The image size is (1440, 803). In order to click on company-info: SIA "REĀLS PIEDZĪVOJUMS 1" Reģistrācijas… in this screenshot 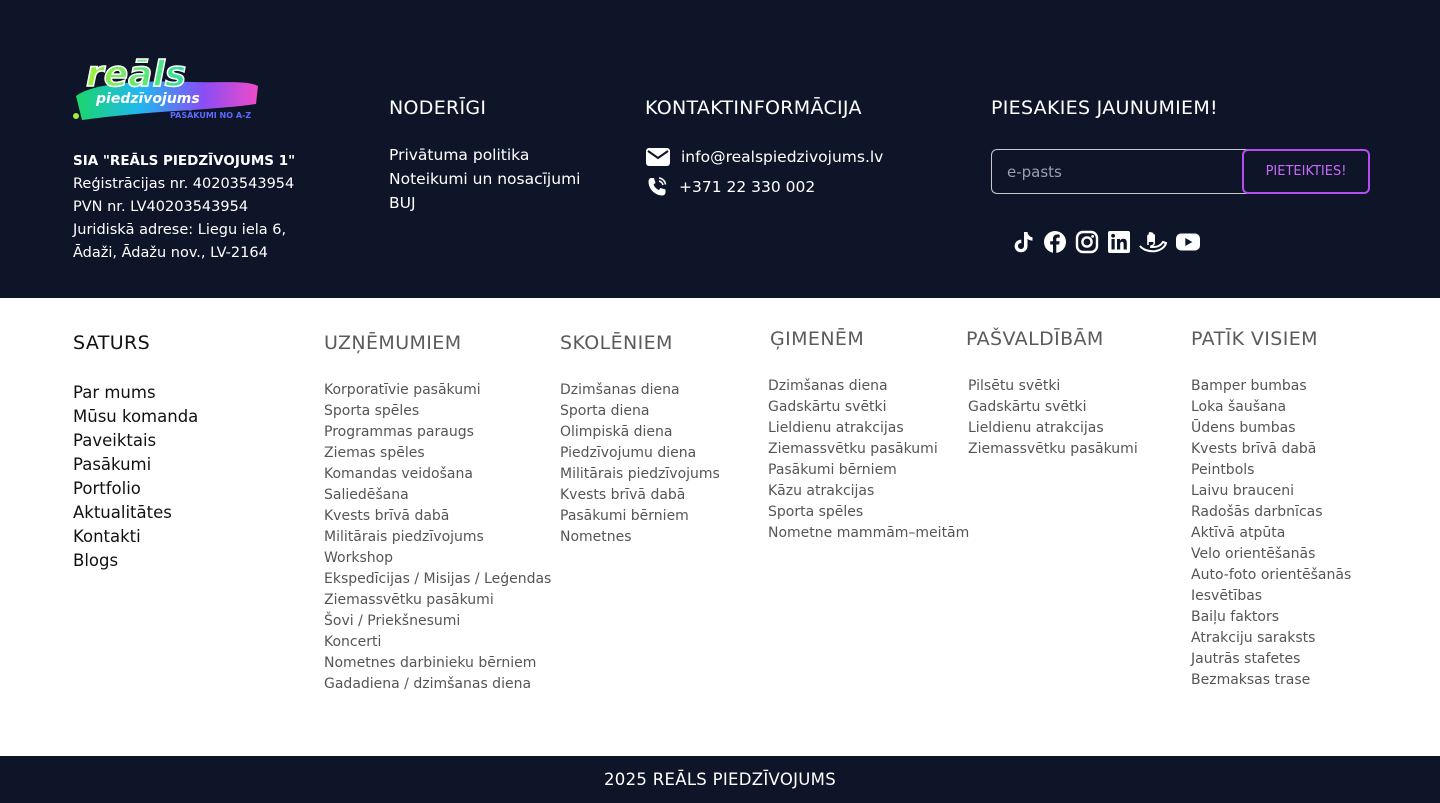, I will do `click(184, 207)`.